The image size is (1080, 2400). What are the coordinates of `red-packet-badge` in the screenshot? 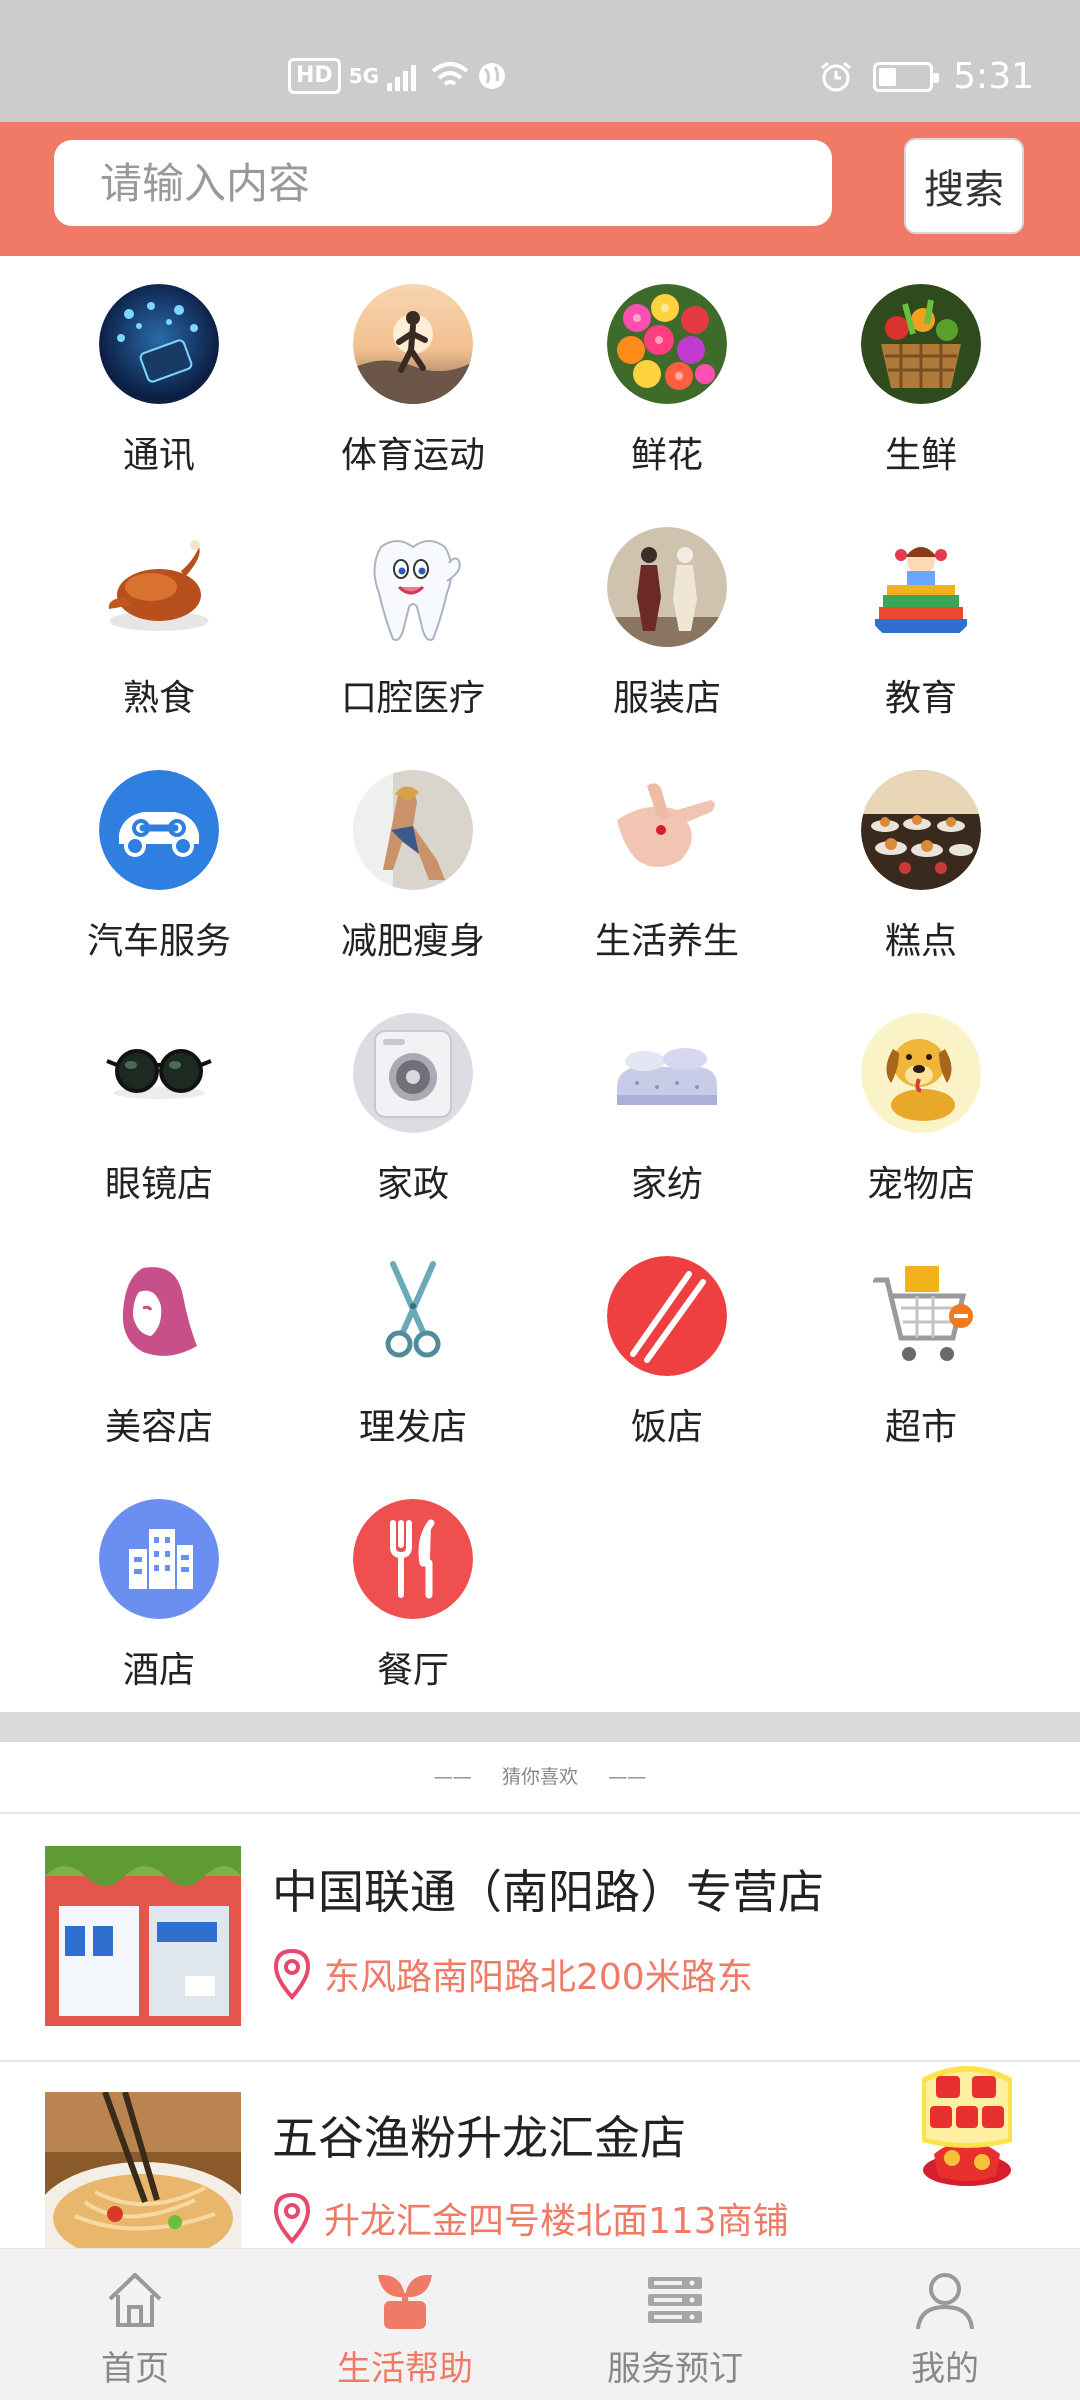 It's located at (967, 2124).